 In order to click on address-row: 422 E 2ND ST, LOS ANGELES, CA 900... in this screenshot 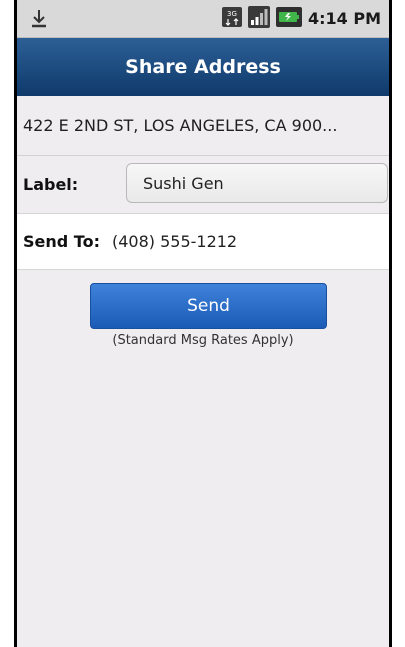, I will do `click(203, 126)`.